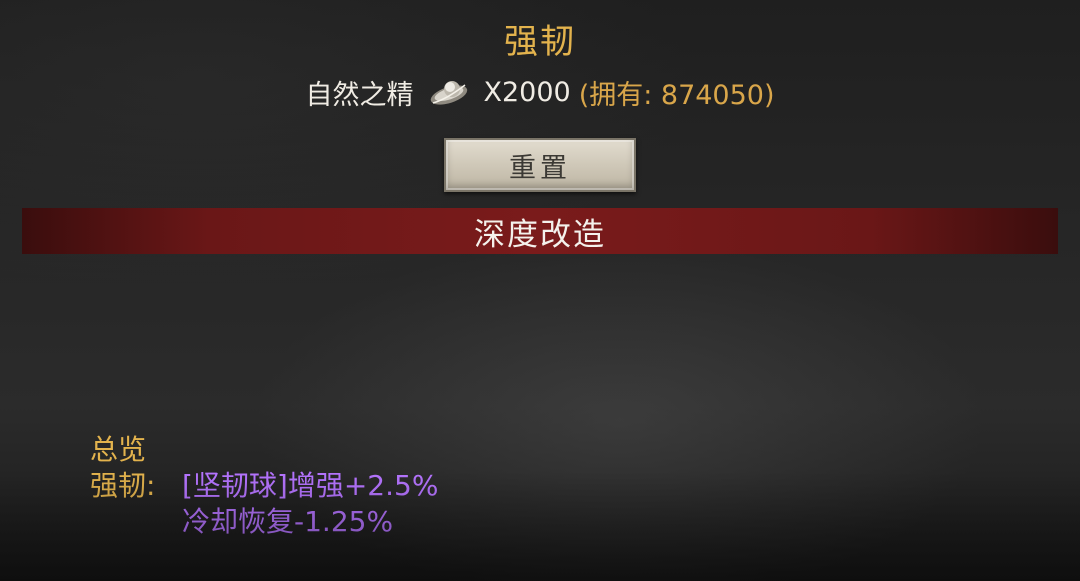  I want to click on nature-essence-icon, so click(449, 92).